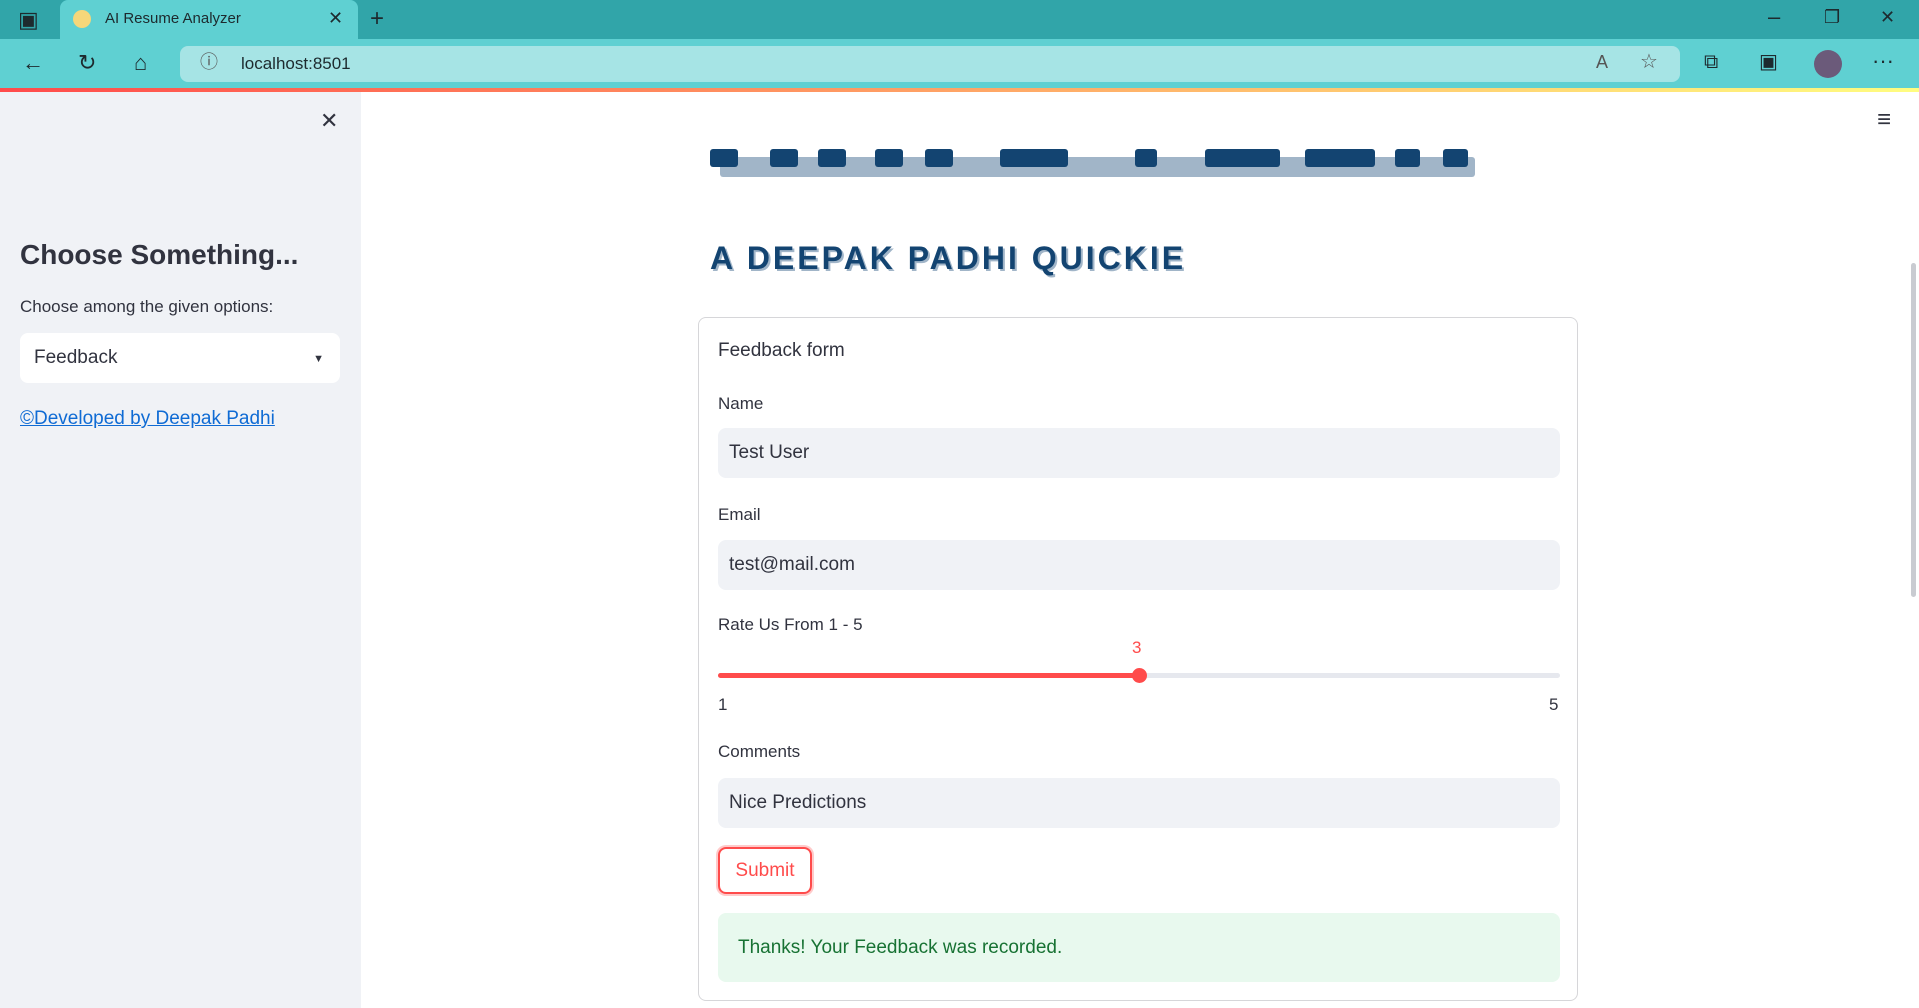  What do you see at coordinates (1137, 647) in the screenshot?
I see `rating-value: 3` at bounding box center [1137, 647].